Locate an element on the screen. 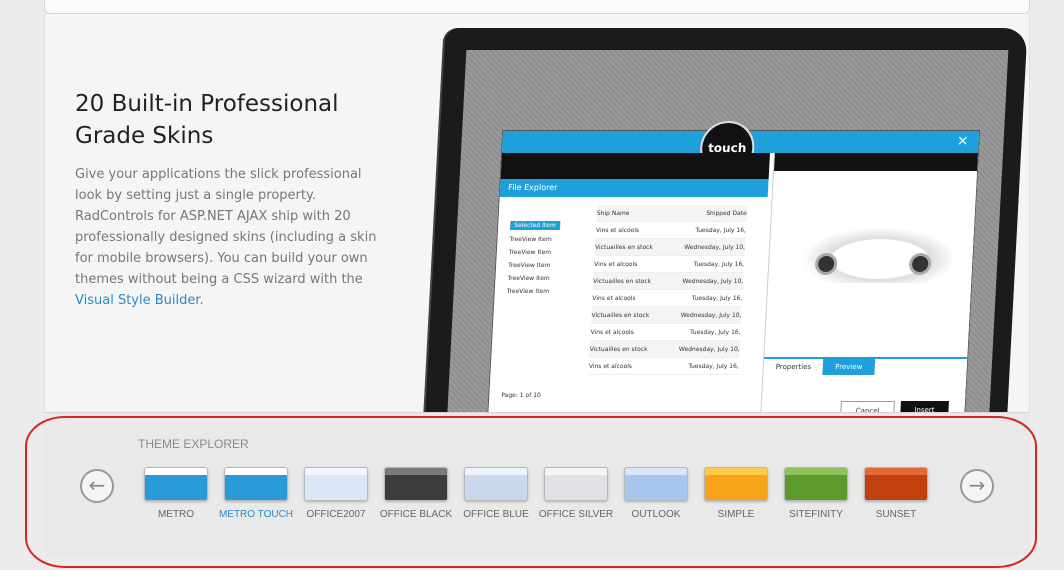  preview-toolbar is located at coordinates (876, 162).